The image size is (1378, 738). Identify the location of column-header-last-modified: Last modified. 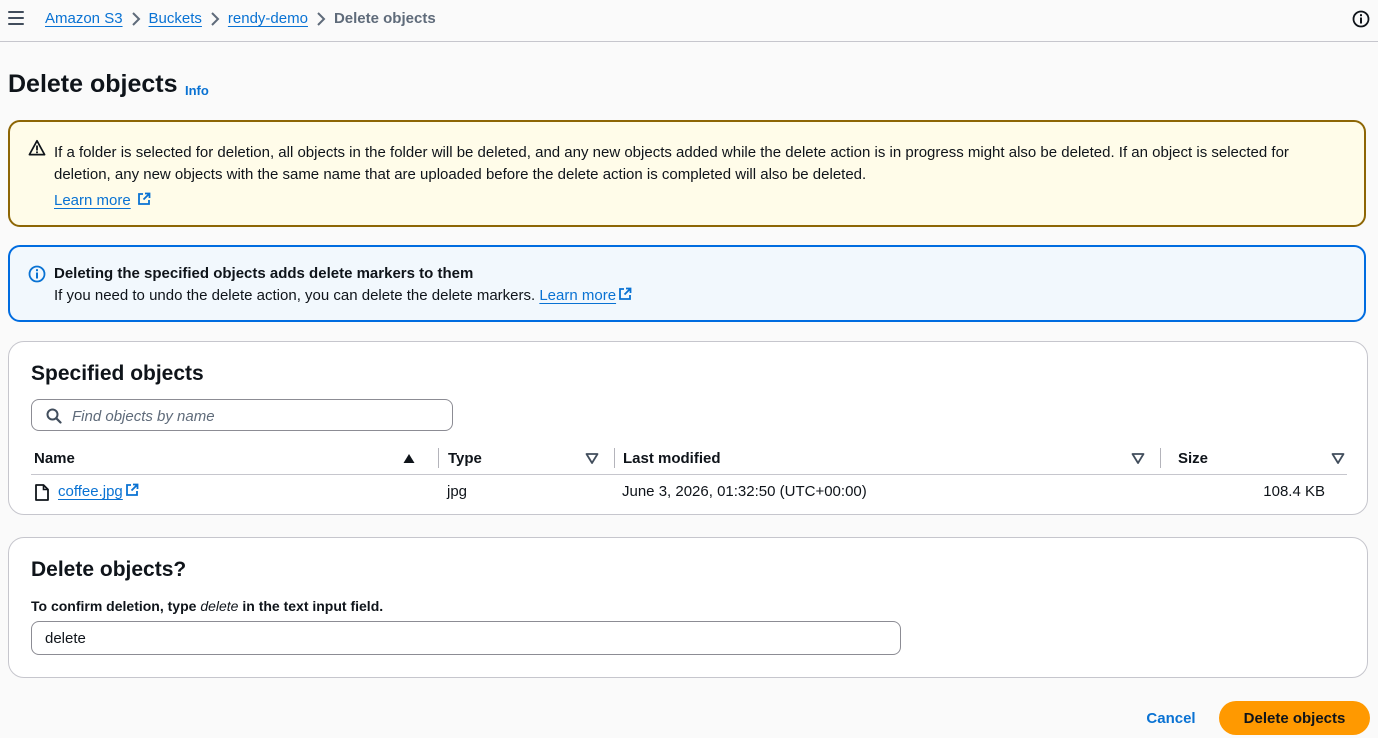
(882, 458).